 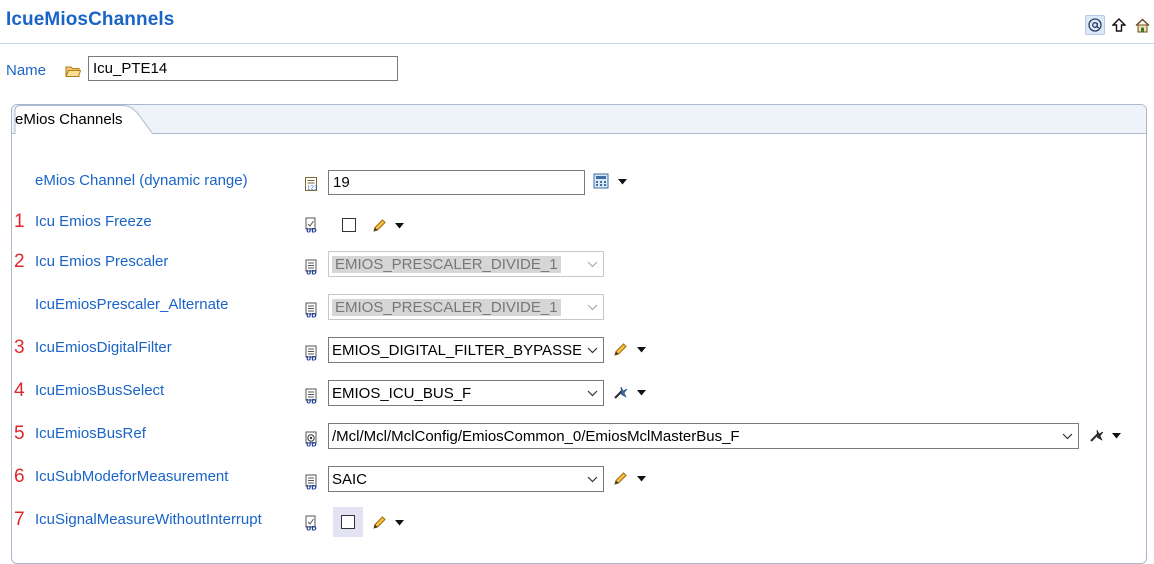 I want to click on home-icon, so click(x=1142, y=25).